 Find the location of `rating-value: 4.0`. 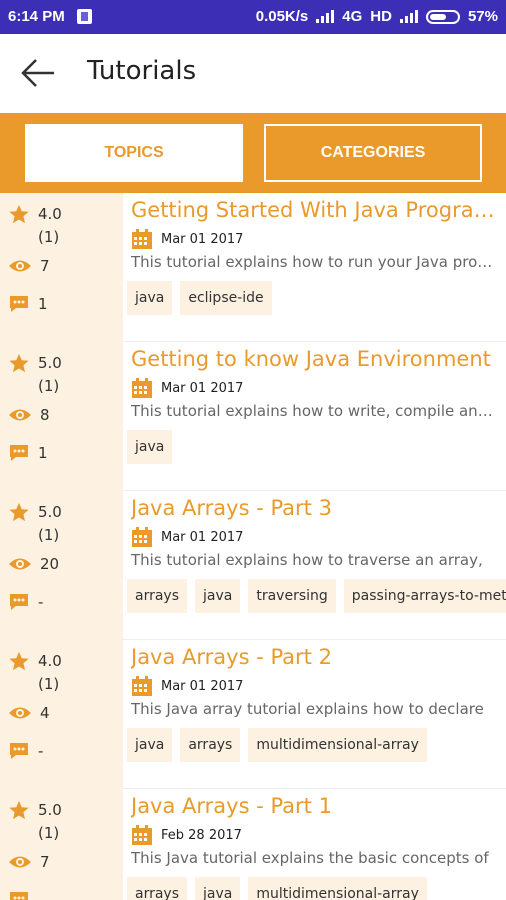

rating-value: 4.0 is located at coordinates (50, 661).